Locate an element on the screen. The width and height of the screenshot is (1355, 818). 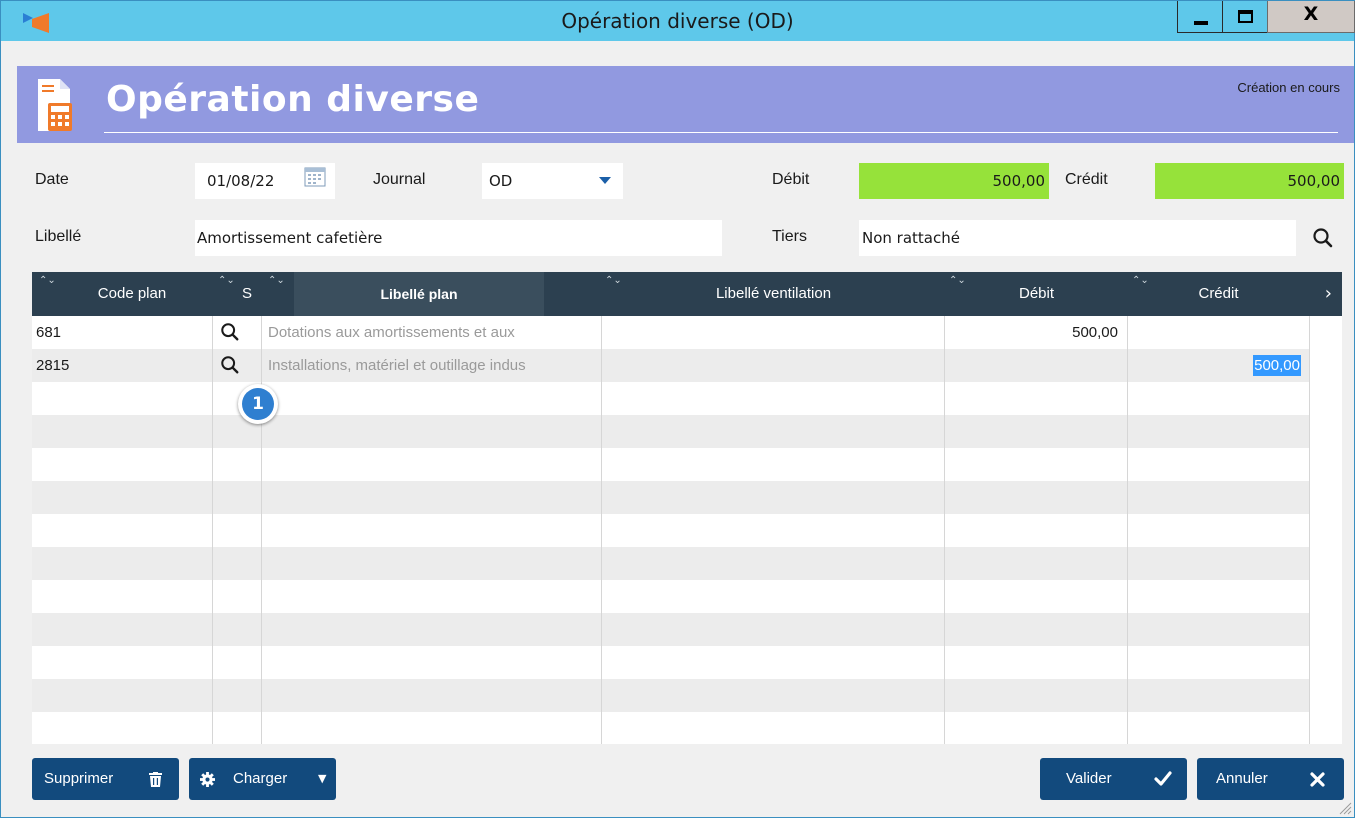
supprimer-button: Supprimer is located at coordinates (105, 779).